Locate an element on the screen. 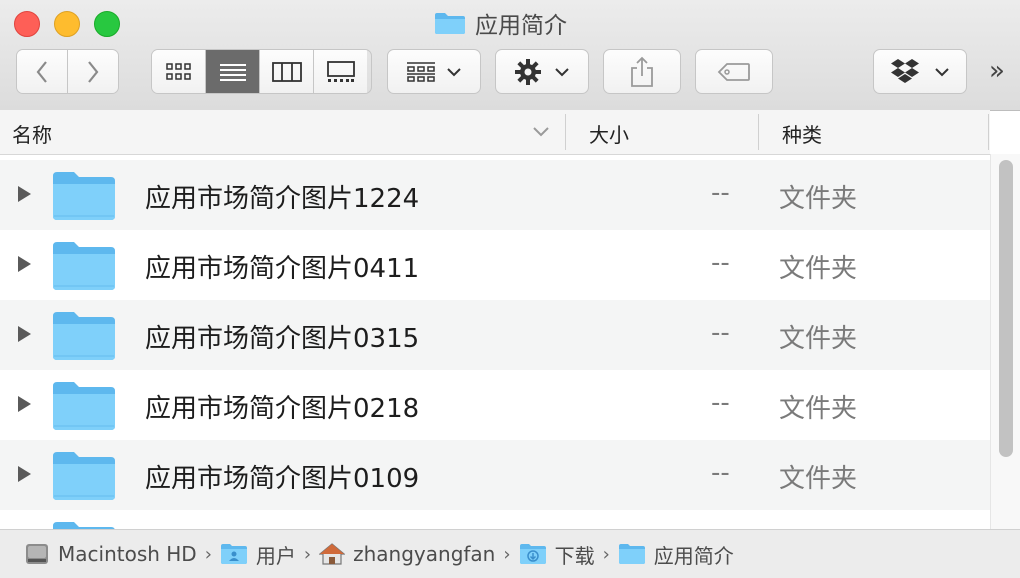 This screenshot has width=1020, height=578. action-menu-button is located at coordinates (542, 71).